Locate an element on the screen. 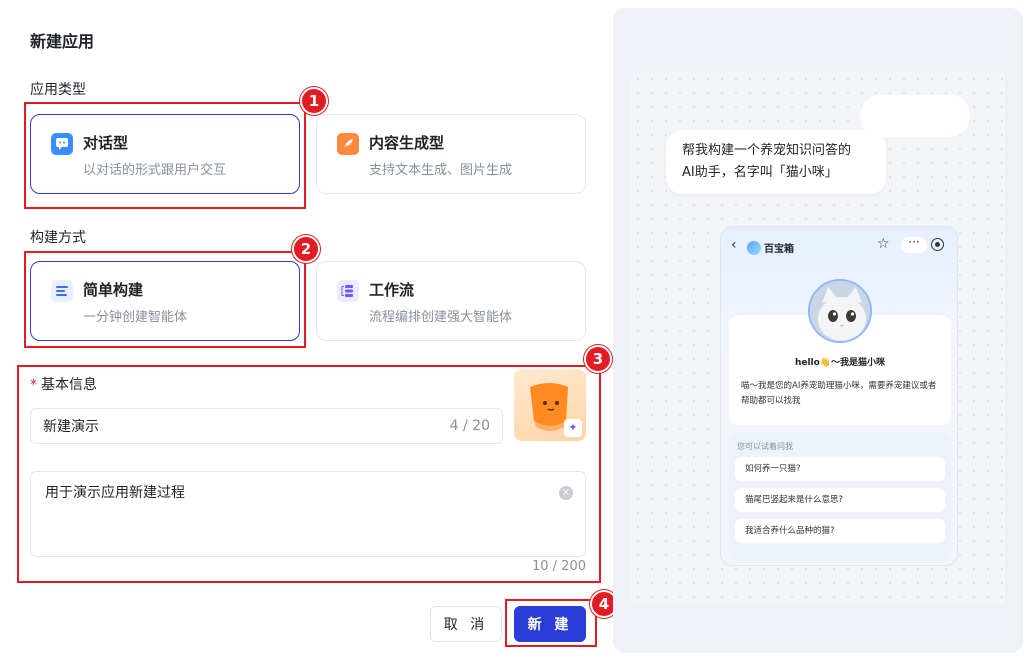  app-description-value: 用于演示应用新建过程 is located at coordinates (115, 493).